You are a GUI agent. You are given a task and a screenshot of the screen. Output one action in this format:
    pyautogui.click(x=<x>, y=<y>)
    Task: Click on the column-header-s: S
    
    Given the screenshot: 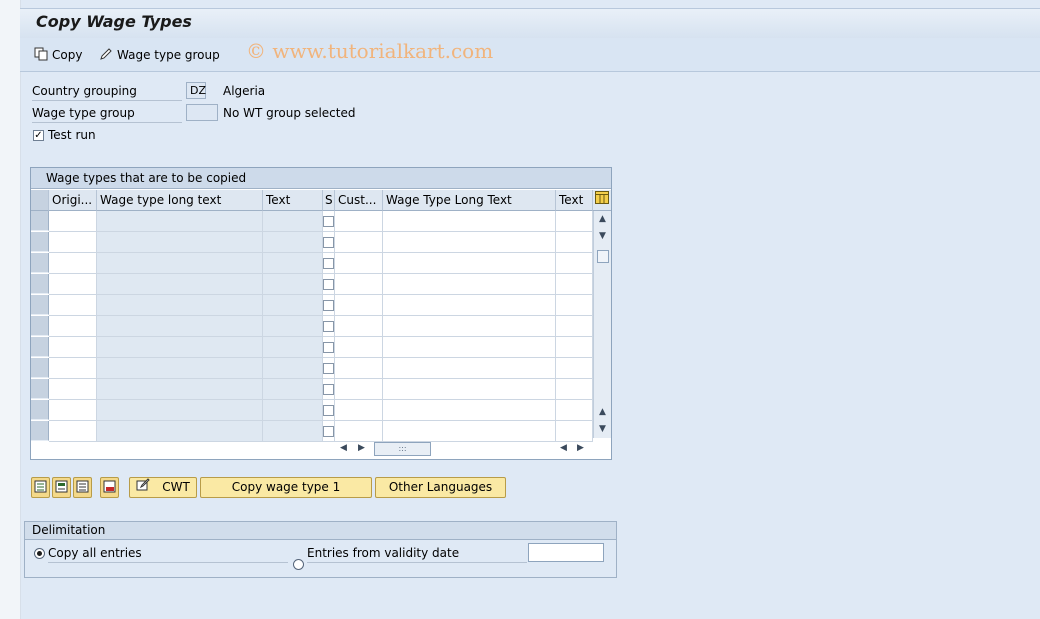 What is the action you would take?
    pyautogui.click(x=329, y=200)
    